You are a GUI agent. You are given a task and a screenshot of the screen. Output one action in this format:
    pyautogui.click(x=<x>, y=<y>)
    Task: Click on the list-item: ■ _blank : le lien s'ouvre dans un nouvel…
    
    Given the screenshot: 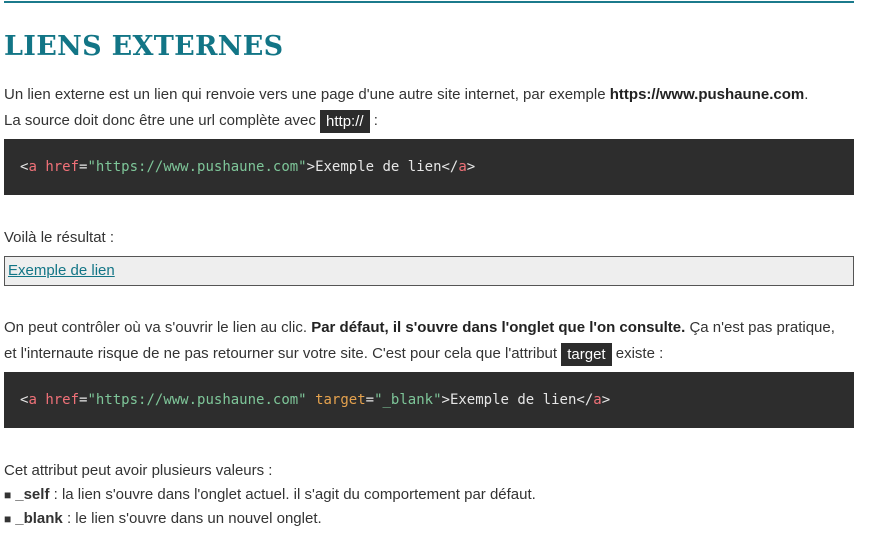 What is the action you would take?
    pyautogui.click(x=430, y=519)
    